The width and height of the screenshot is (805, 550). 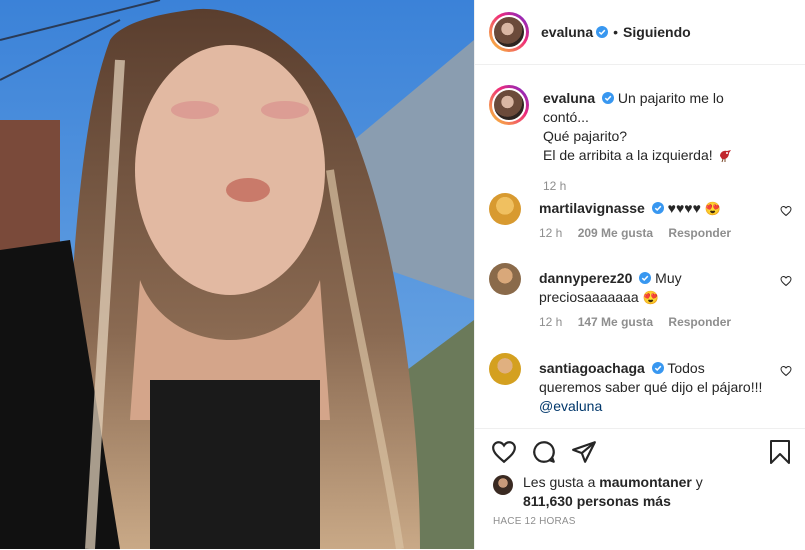 I want to click on comment-meta: 12 h 209 Me gusta Responder, so click(x=651, y=233).